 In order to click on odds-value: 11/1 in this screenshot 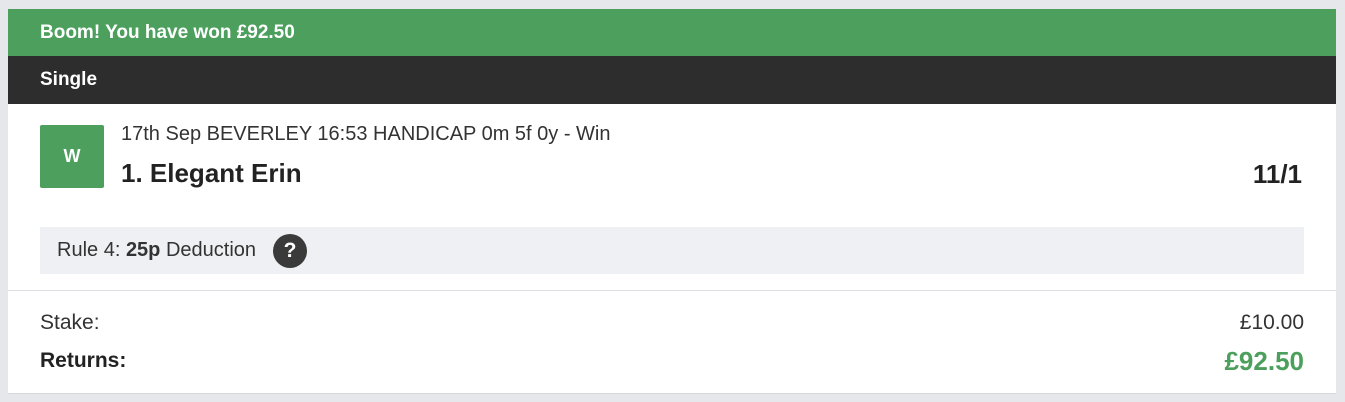, I will do `click(1277, 174)`.